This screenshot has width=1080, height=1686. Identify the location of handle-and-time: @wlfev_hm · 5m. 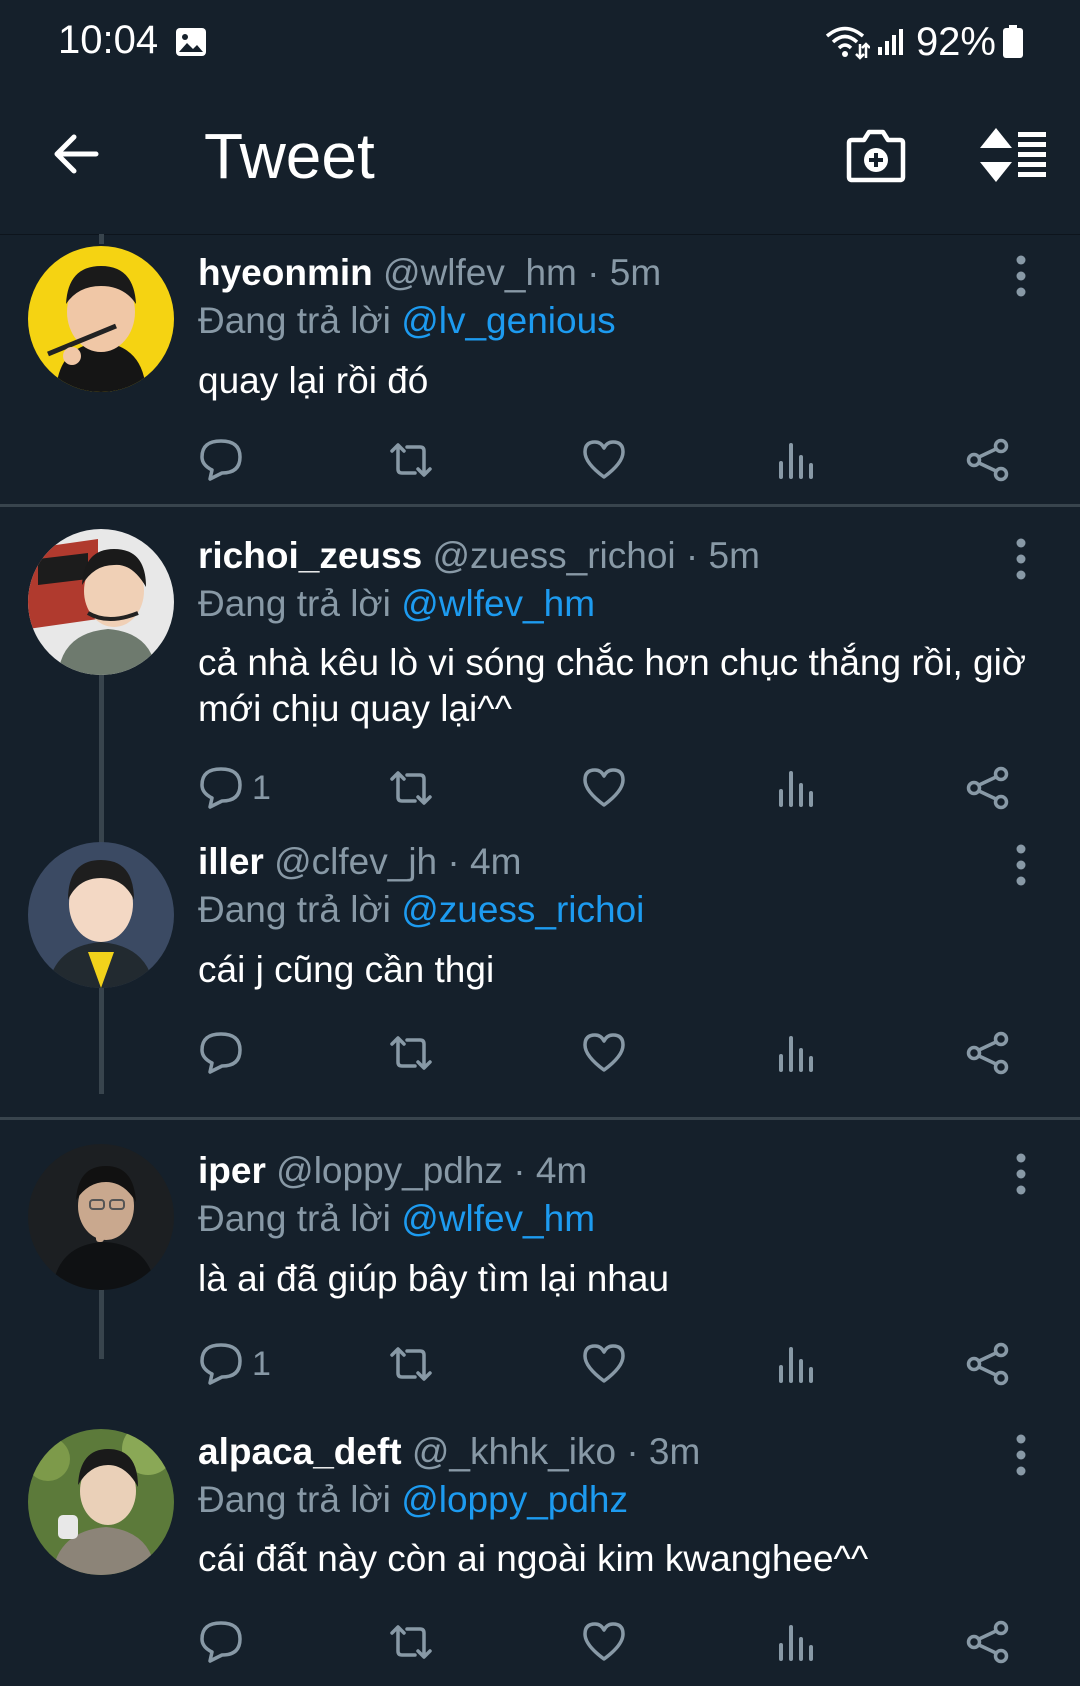
(522, 272).